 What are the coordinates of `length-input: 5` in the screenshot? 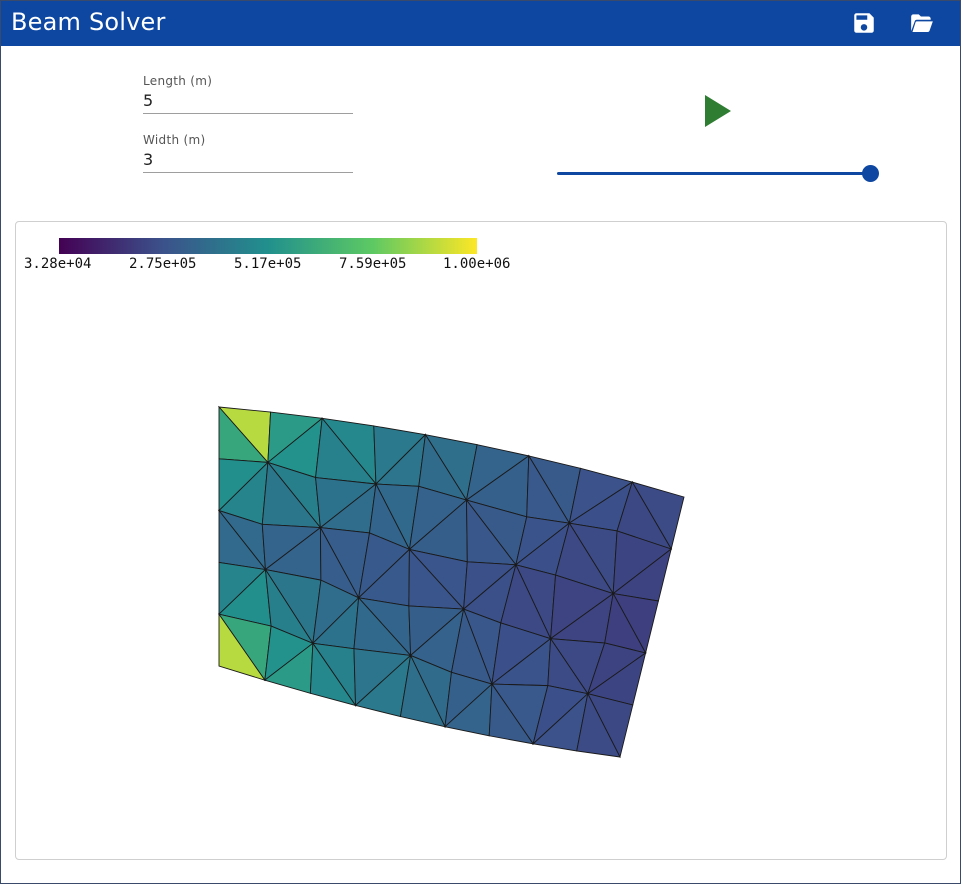 It's located at (248, 101).